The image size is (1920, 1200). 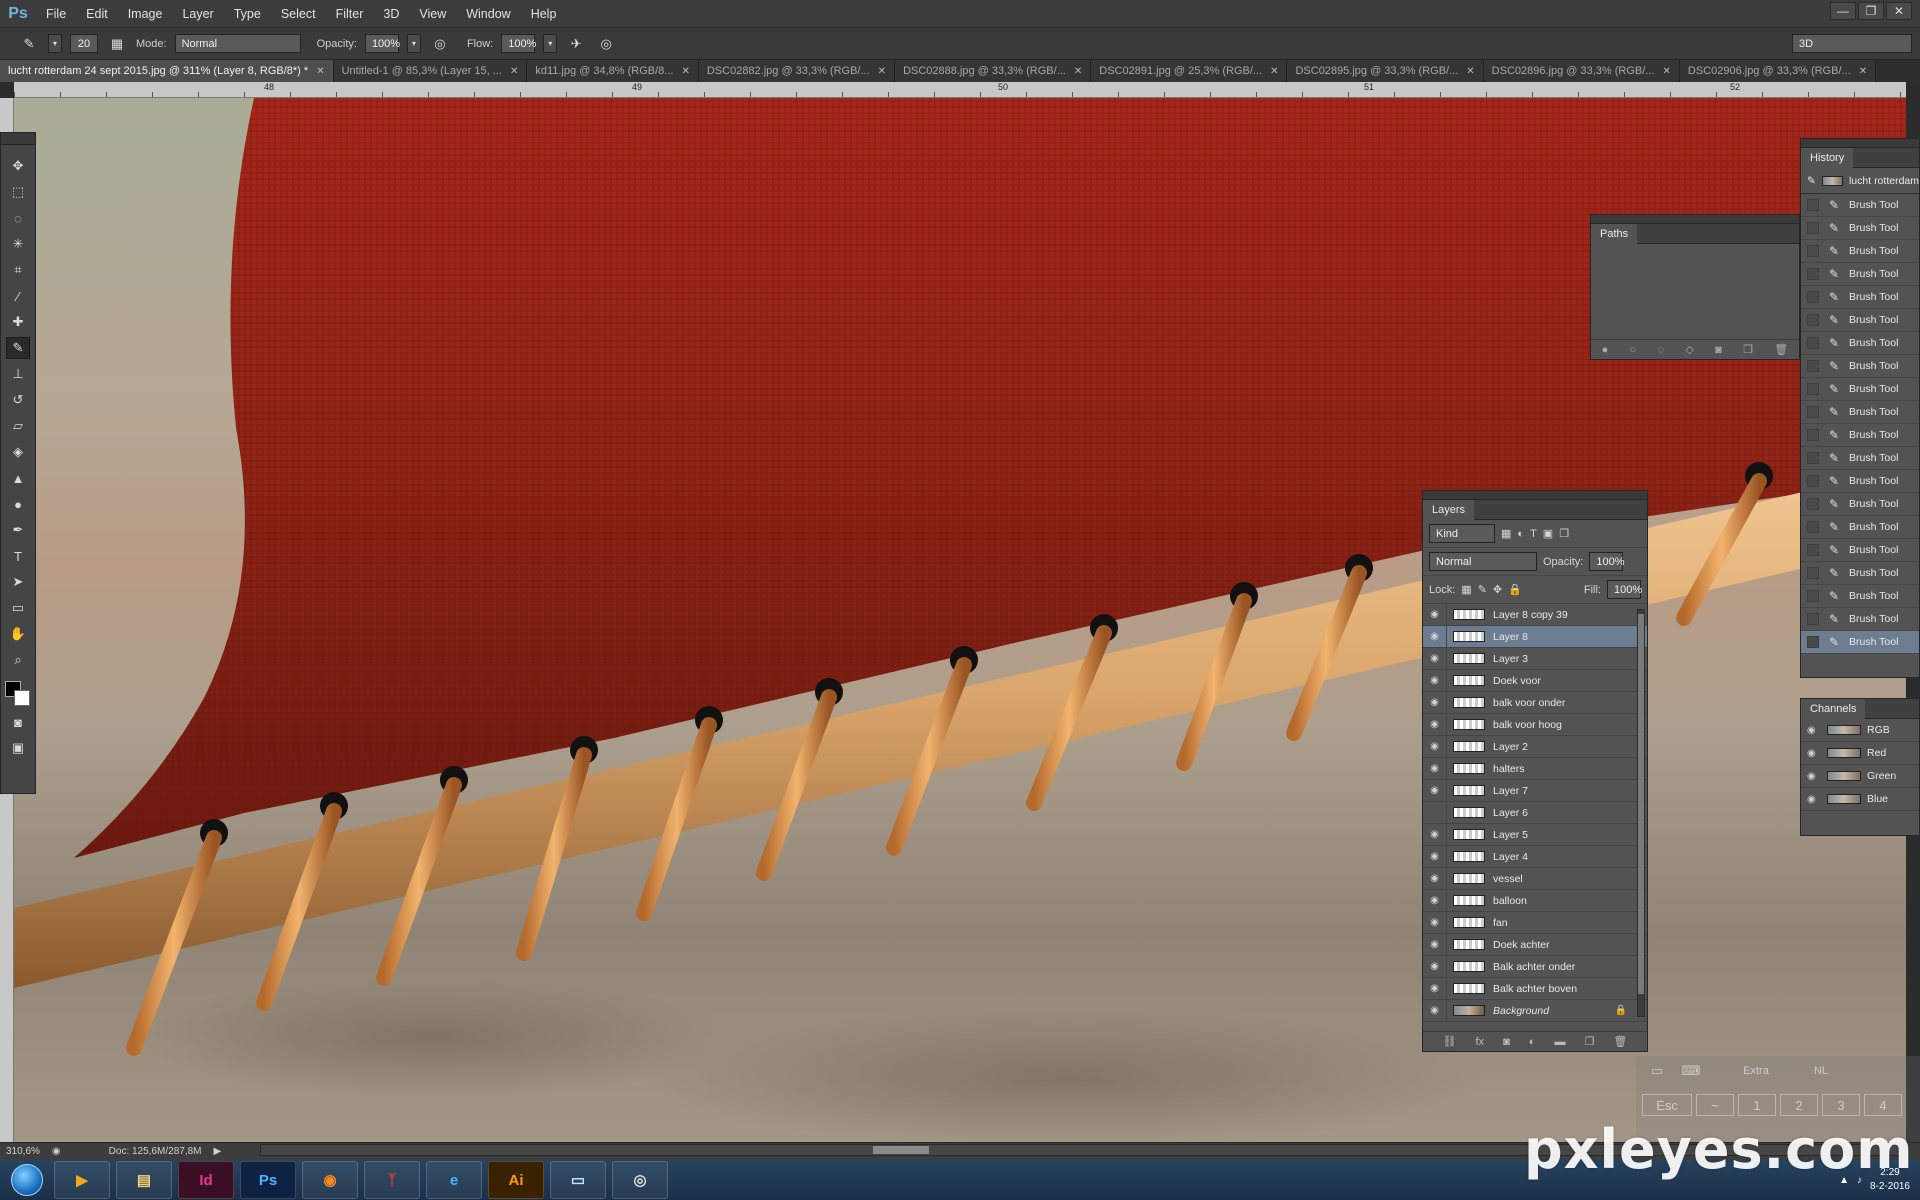 I want to click on new-adjustment-icon: ◐, so click(x=1532, y=1042).